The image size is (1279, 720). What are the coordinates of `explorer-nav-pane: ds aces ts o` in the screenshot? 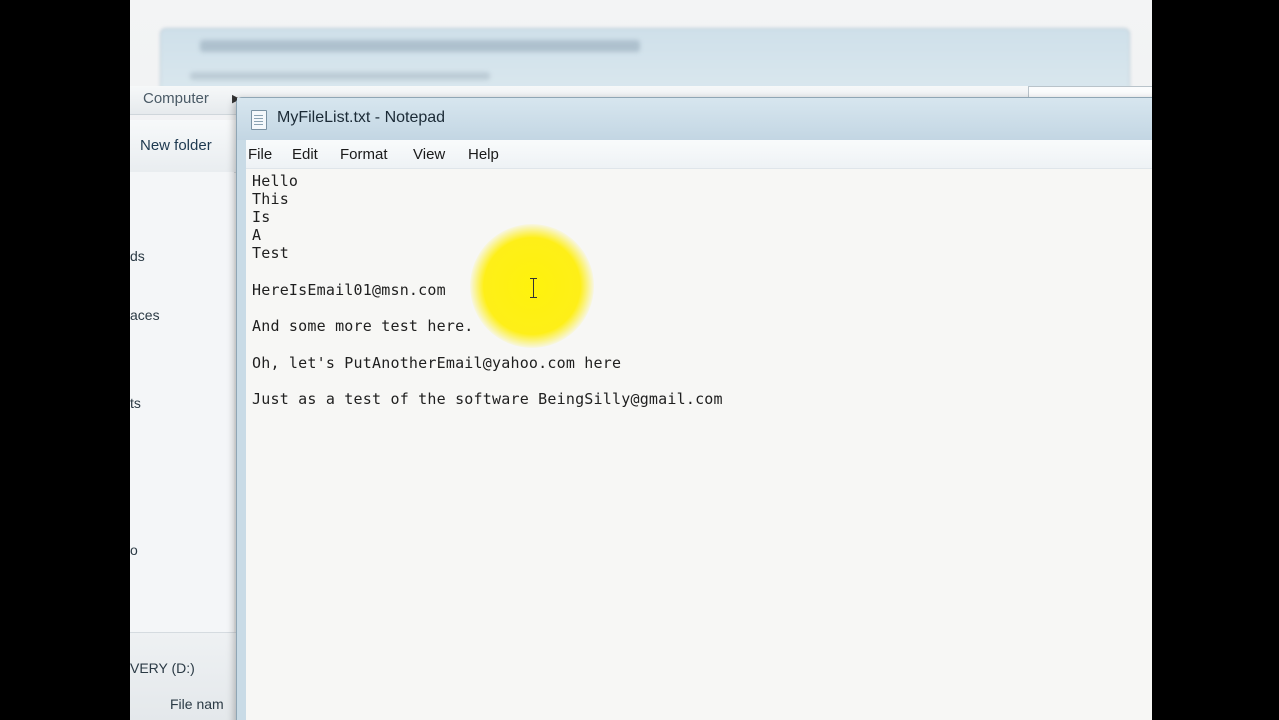 It's located at (182, 402).